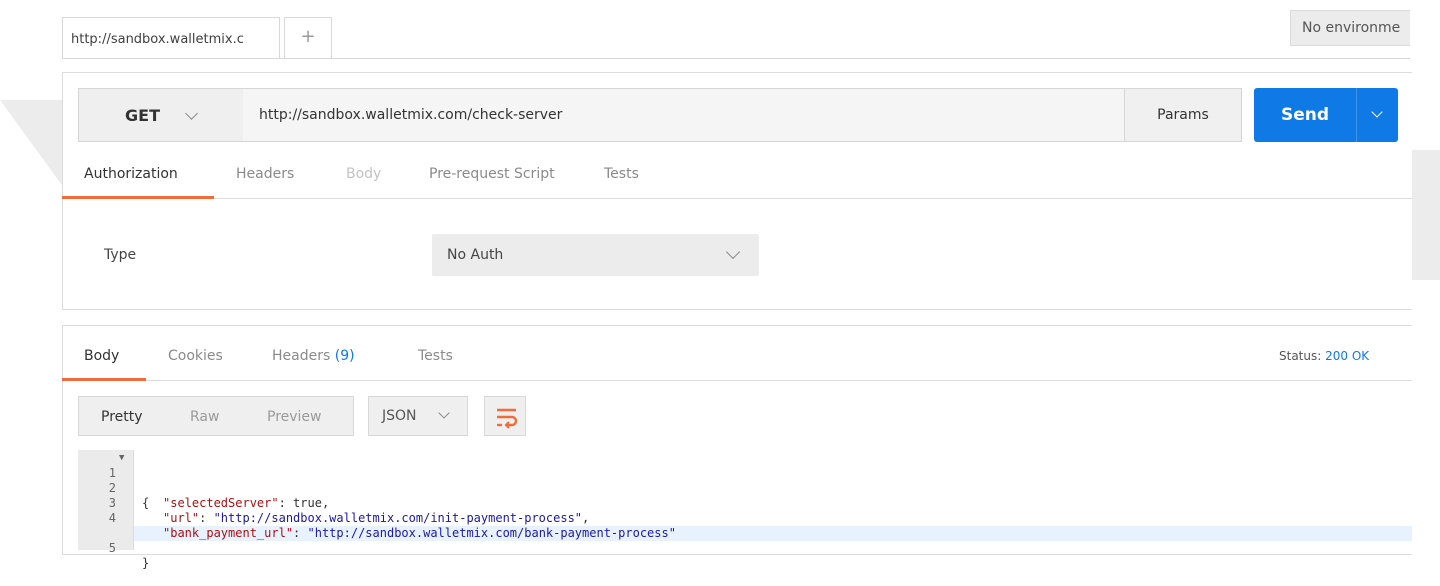 This screenshot has width=1440, height=586. What do you see at coordinates (344, 356) in the screenshot?
I see `headers-count-badge: (9)` at bounding box center [344, 356].